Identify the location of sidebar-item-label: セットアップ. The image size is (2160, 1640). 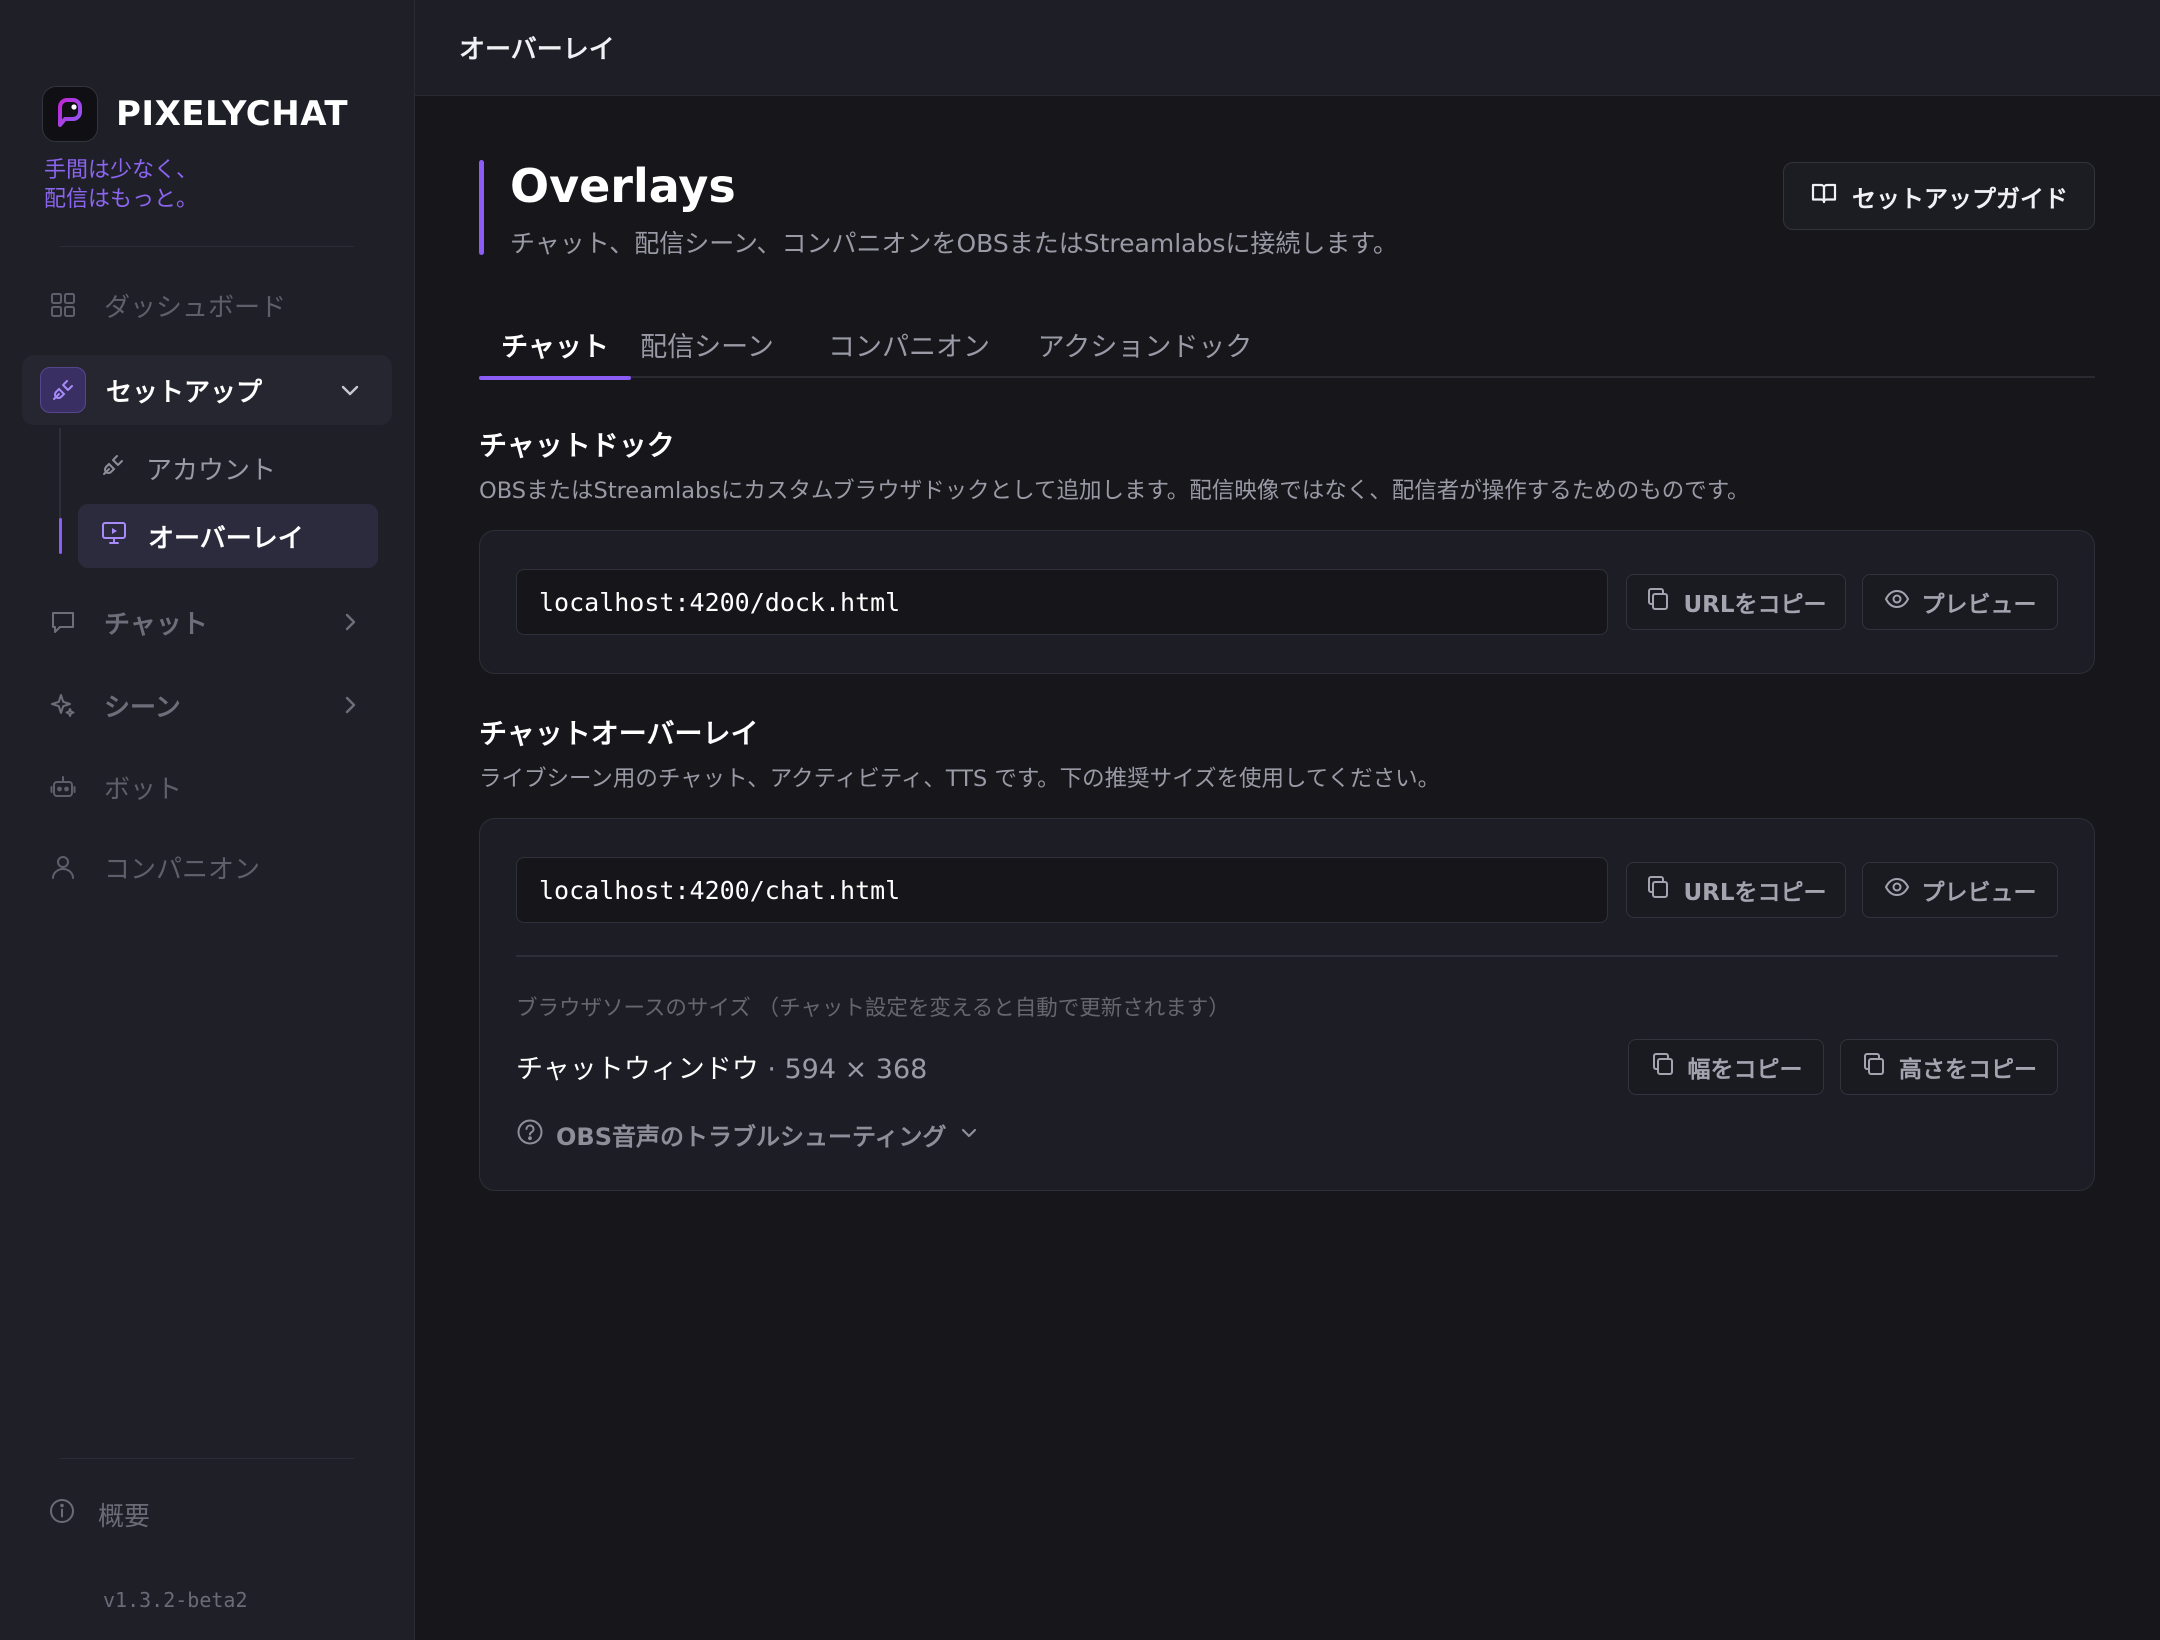
(184, 392).